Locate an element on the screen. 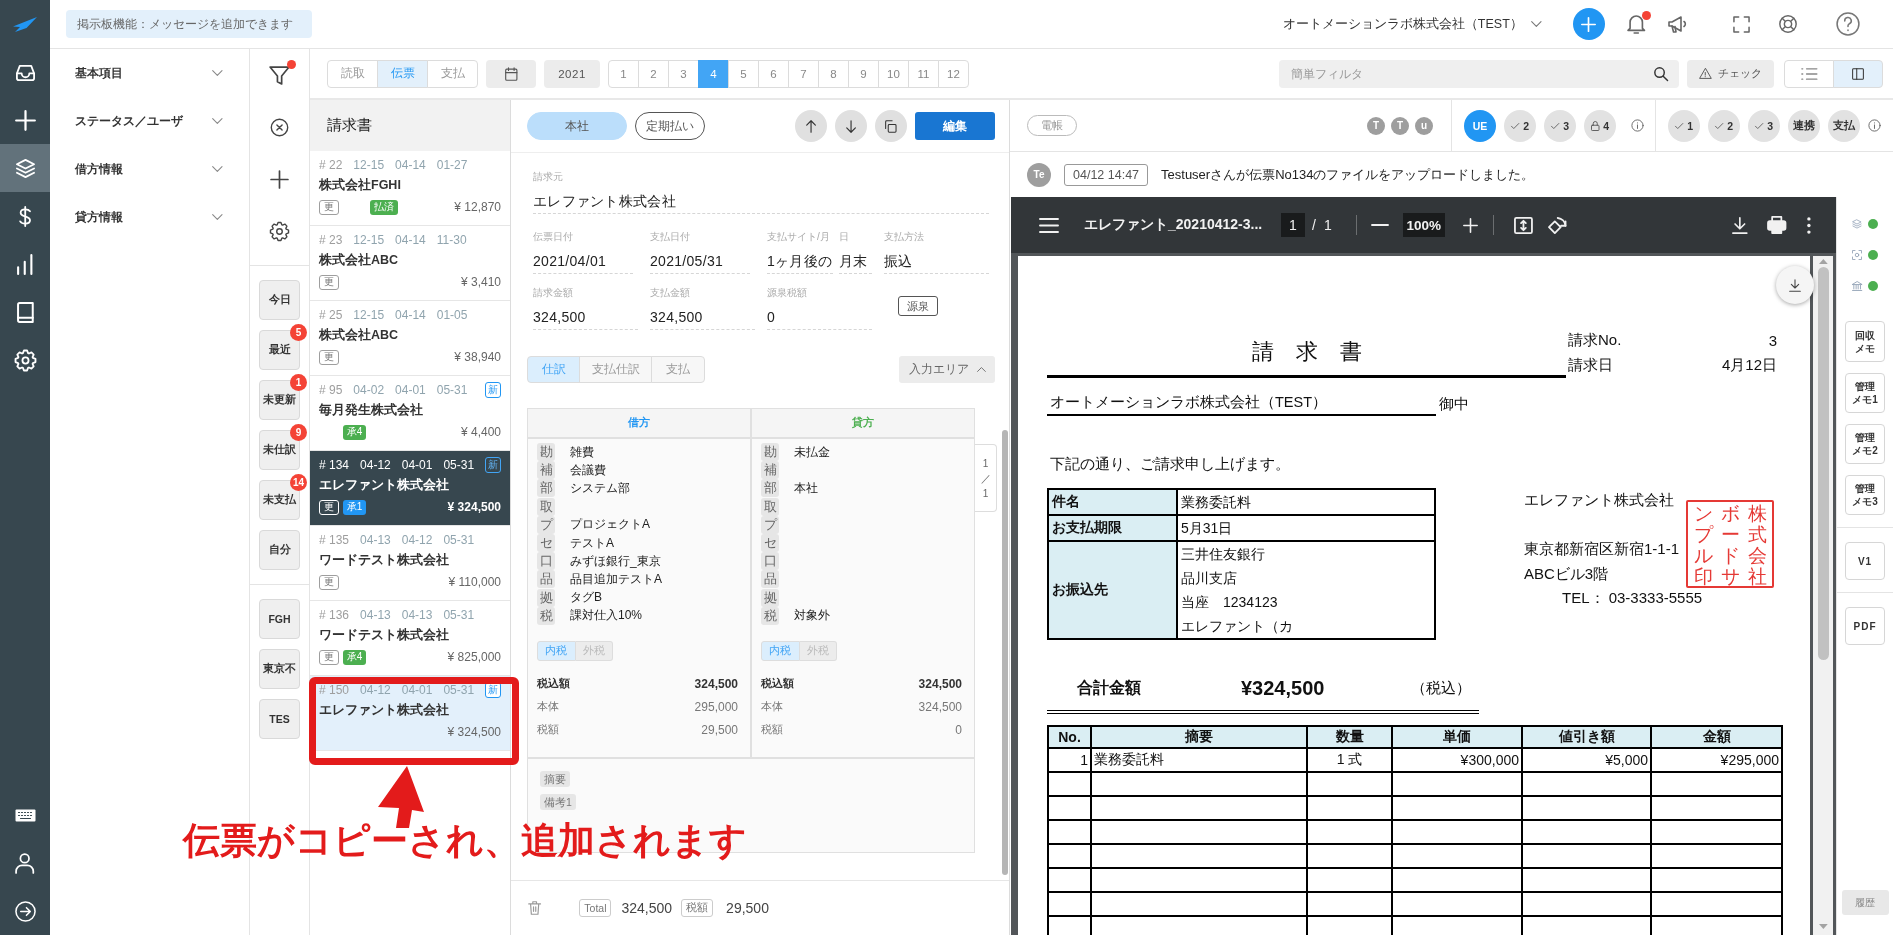  minus-icon is located at coordinates (1379, 225).